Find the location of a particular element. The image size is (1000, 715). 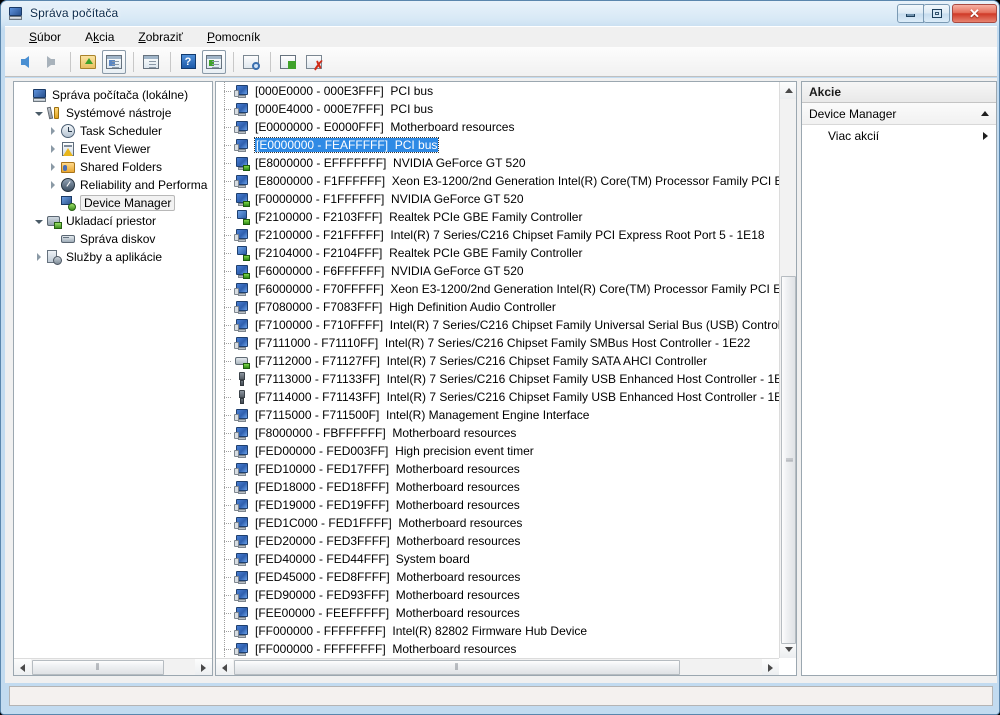

tree-horizontal-scrollbar: ⦀ is located at coordinates (113, 666).